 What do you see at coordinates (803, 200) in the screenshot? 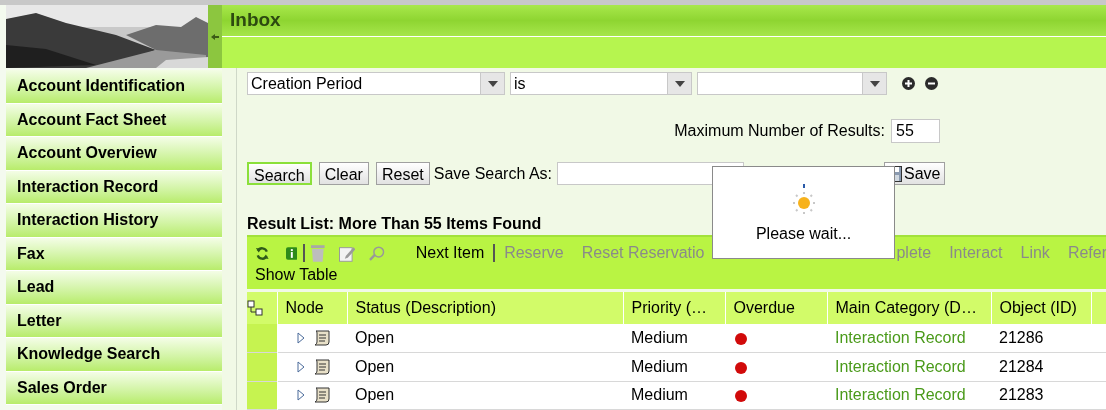
I see `spinner-icon` at bounding box center [803, 200].